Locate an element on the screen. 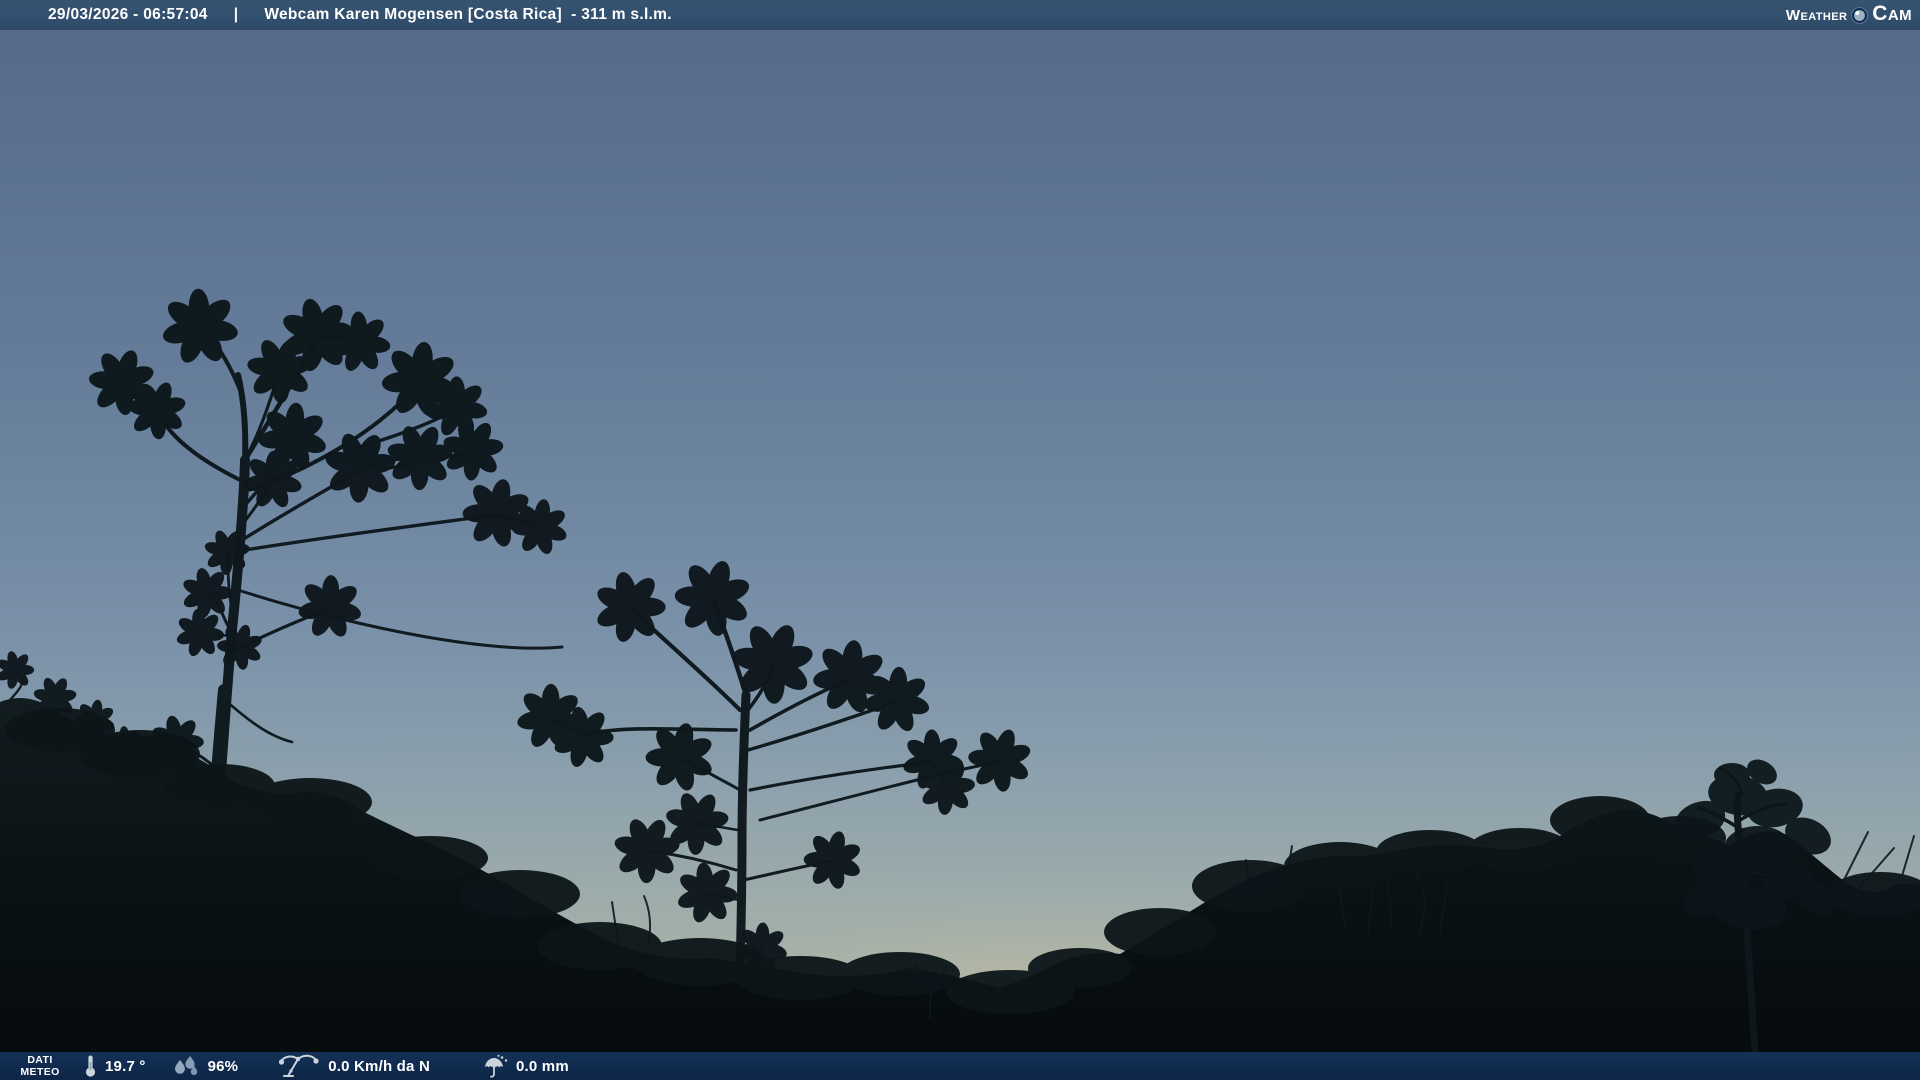 This screenshot has height=1080, width=1920. thermometer-icon is located at coordinates (90, 1066).